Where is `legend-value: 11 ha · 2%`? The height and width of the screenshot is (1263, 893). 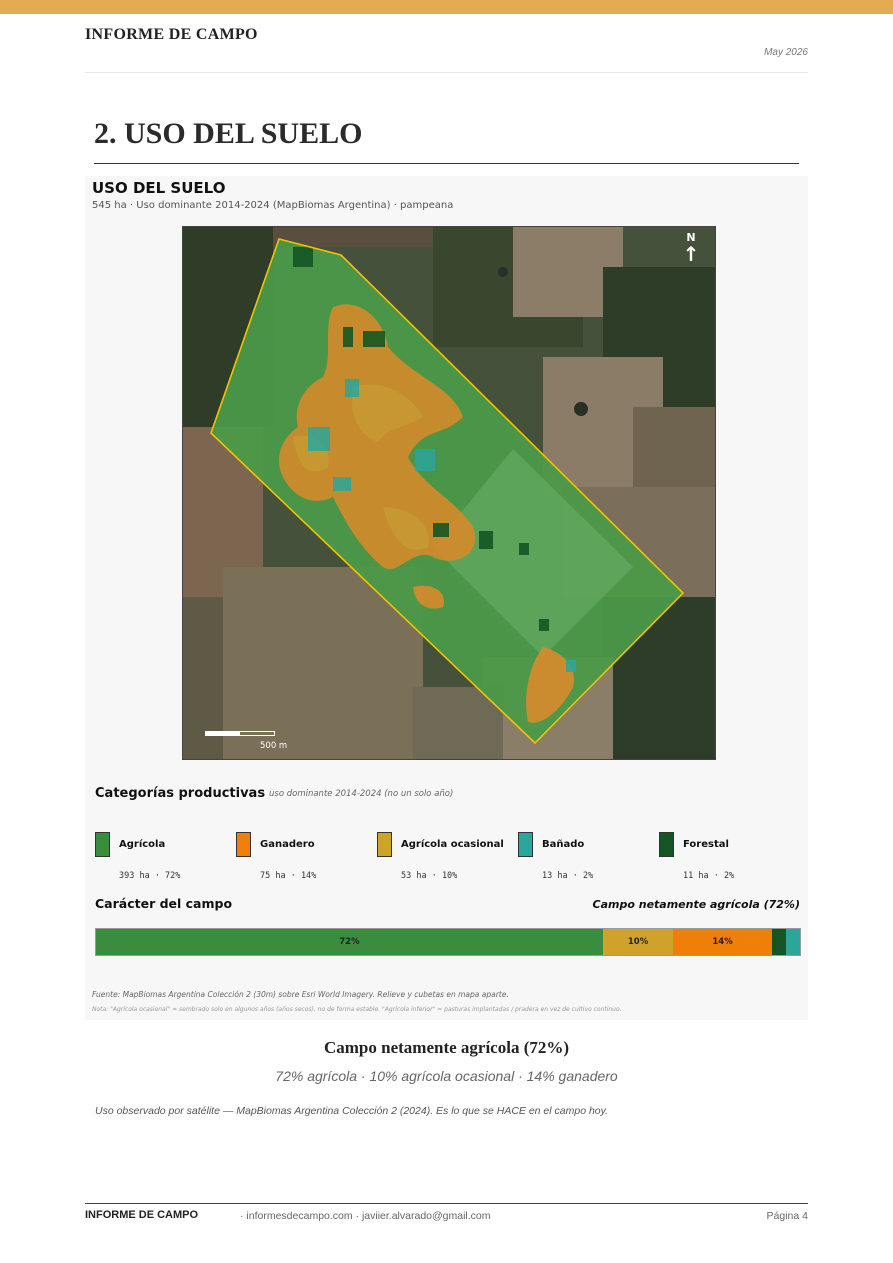
legend-value: 11 ha · 2% is located at coordinates (709, 876).